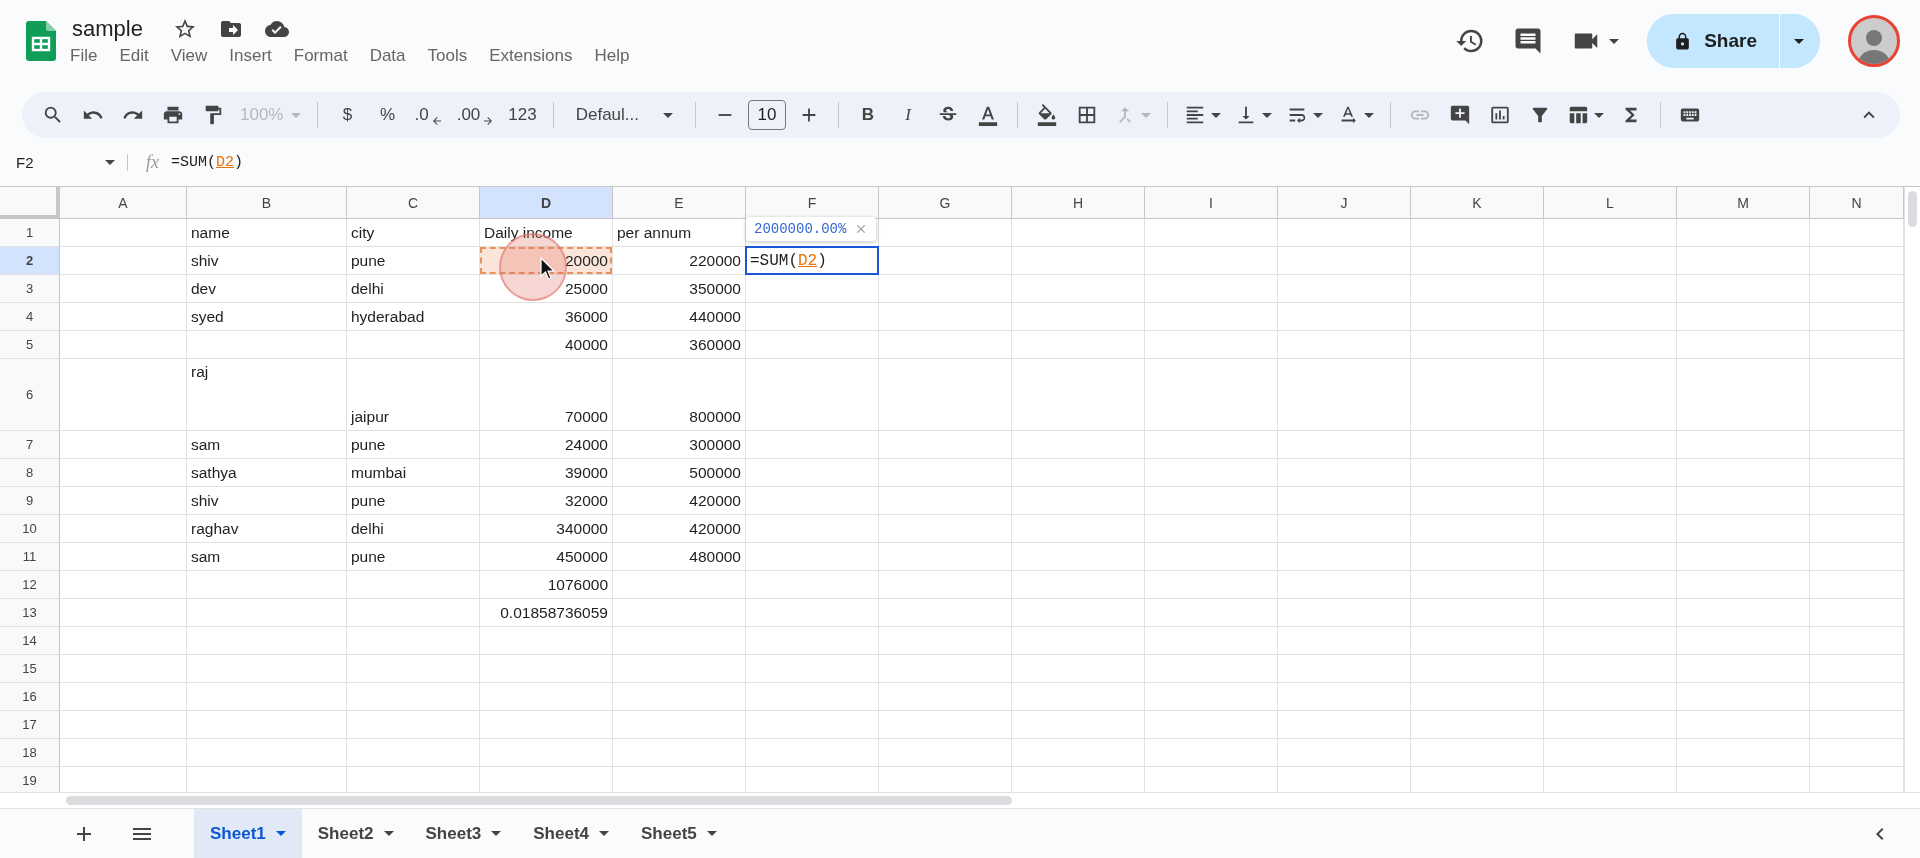  What do you see at coordinates (612, 56) in the screenshot?
I see `menu-item: Help` at bounding box center [612, 56].